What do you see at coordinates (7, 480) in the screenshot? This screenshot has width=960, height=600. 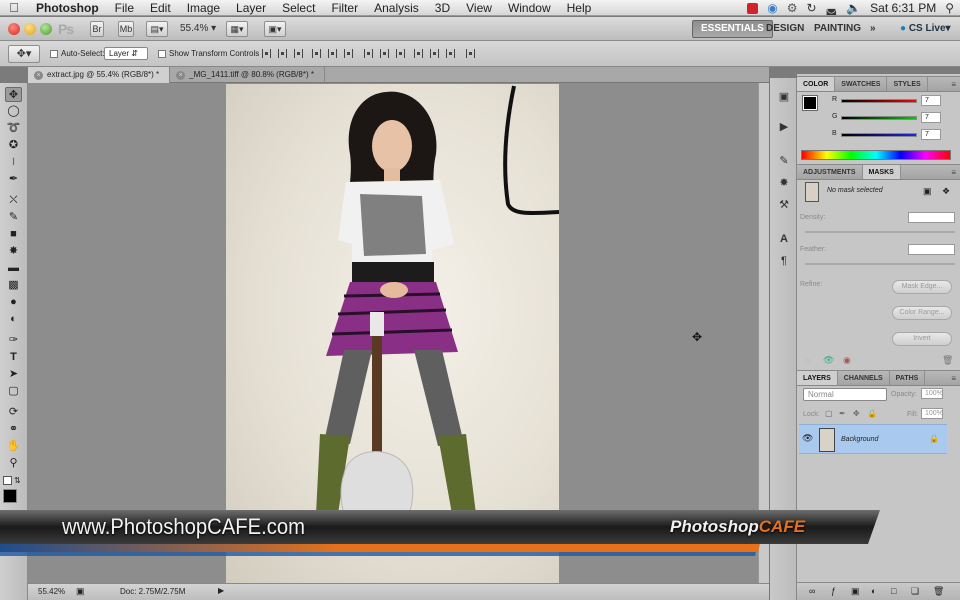 I see `swap-colors-icon` at bounding box center [7, 480].